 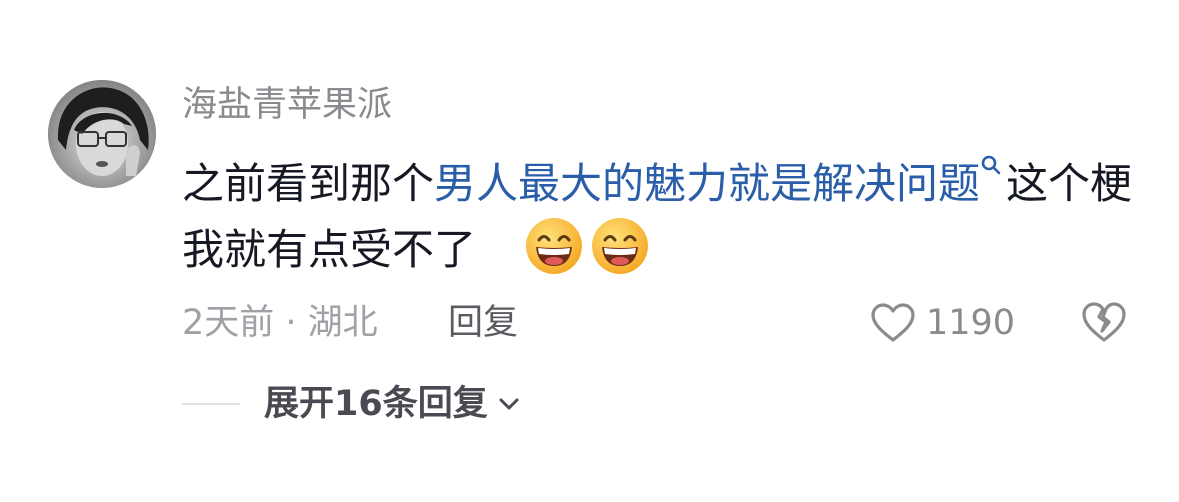 What do you see at coordinates (662, 323) in the screenshot?
I see `comment-meta-row: 2天前 · 湖北 回复 1190` at bounding box center [662, 323].